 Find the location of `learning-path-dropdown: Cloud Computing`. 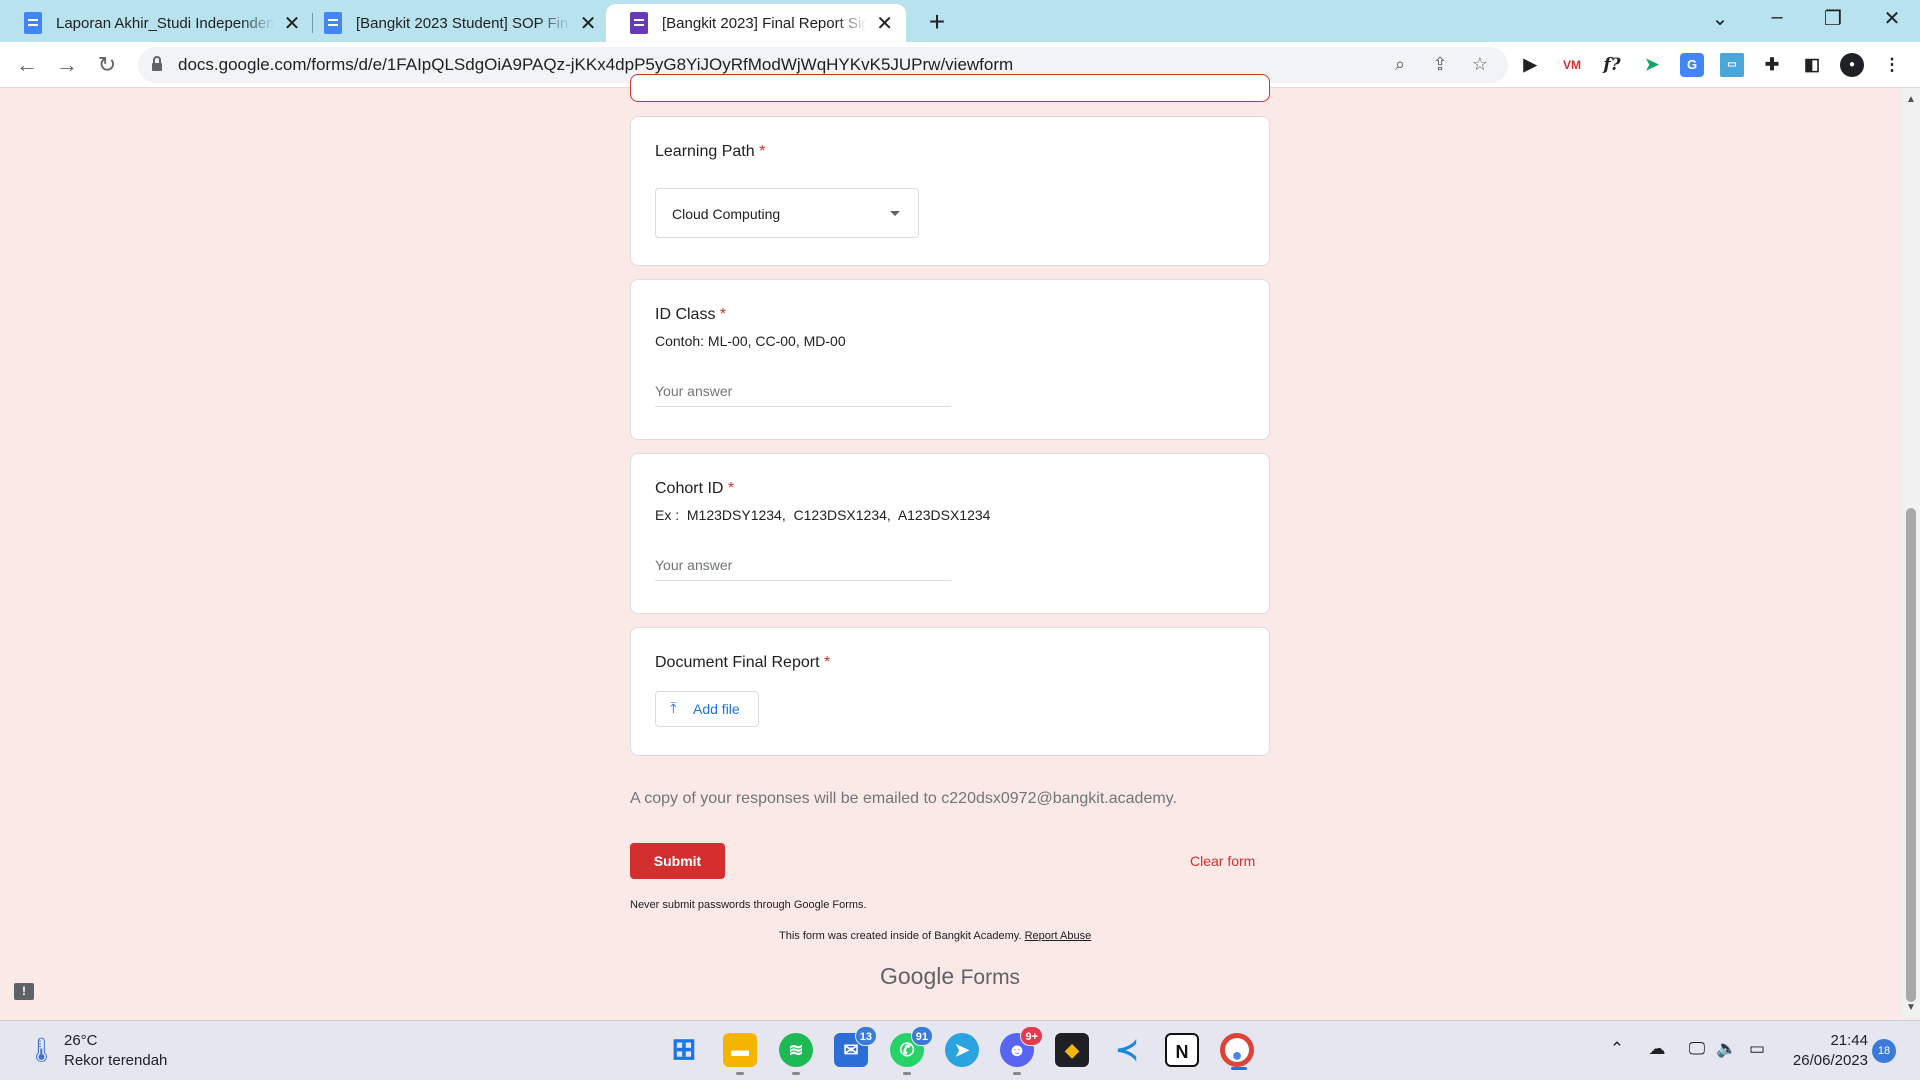

learning-path-dropdown: Cloud Computing is located at coordinates (787, 213).